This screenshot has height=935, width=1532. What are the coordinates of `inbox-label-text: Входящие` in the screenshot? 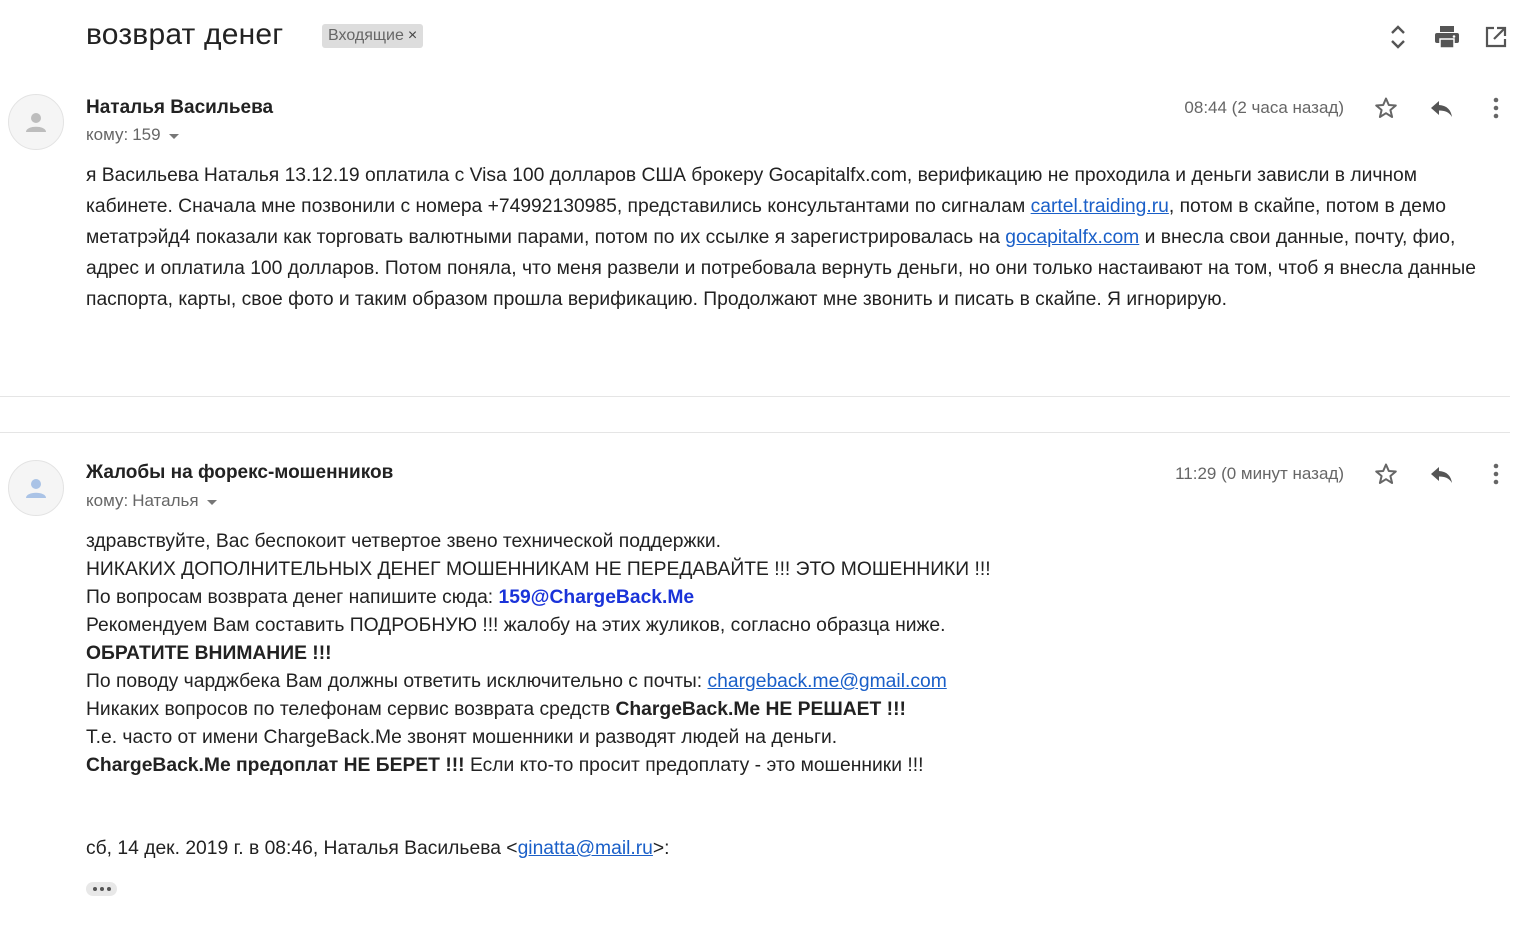 It's located at (366, 35).